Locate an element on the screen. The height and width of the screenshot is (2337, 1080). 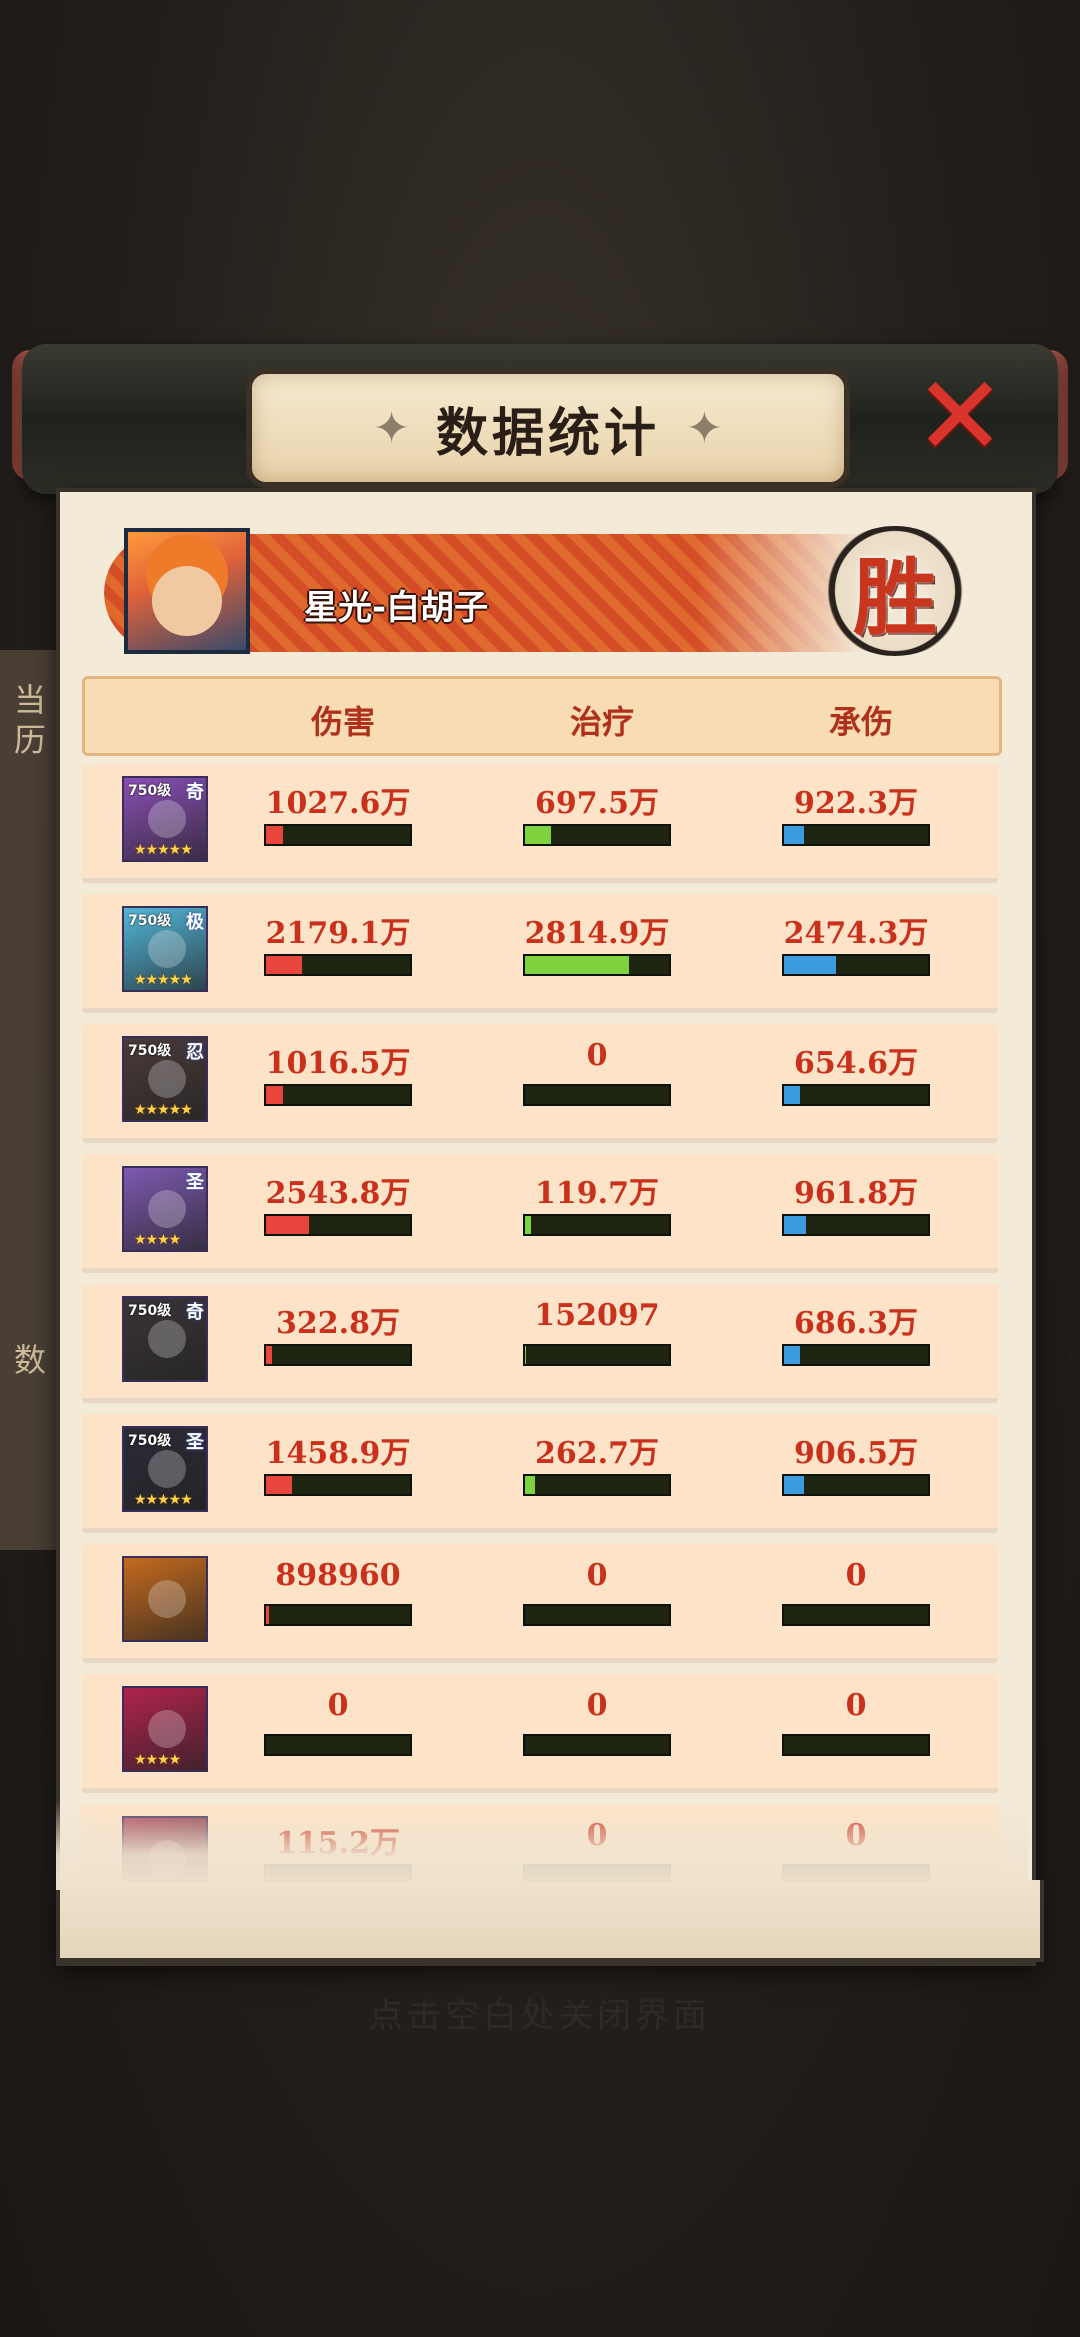
stat-taken: 922.3万 is located at coordinates (856, 812).